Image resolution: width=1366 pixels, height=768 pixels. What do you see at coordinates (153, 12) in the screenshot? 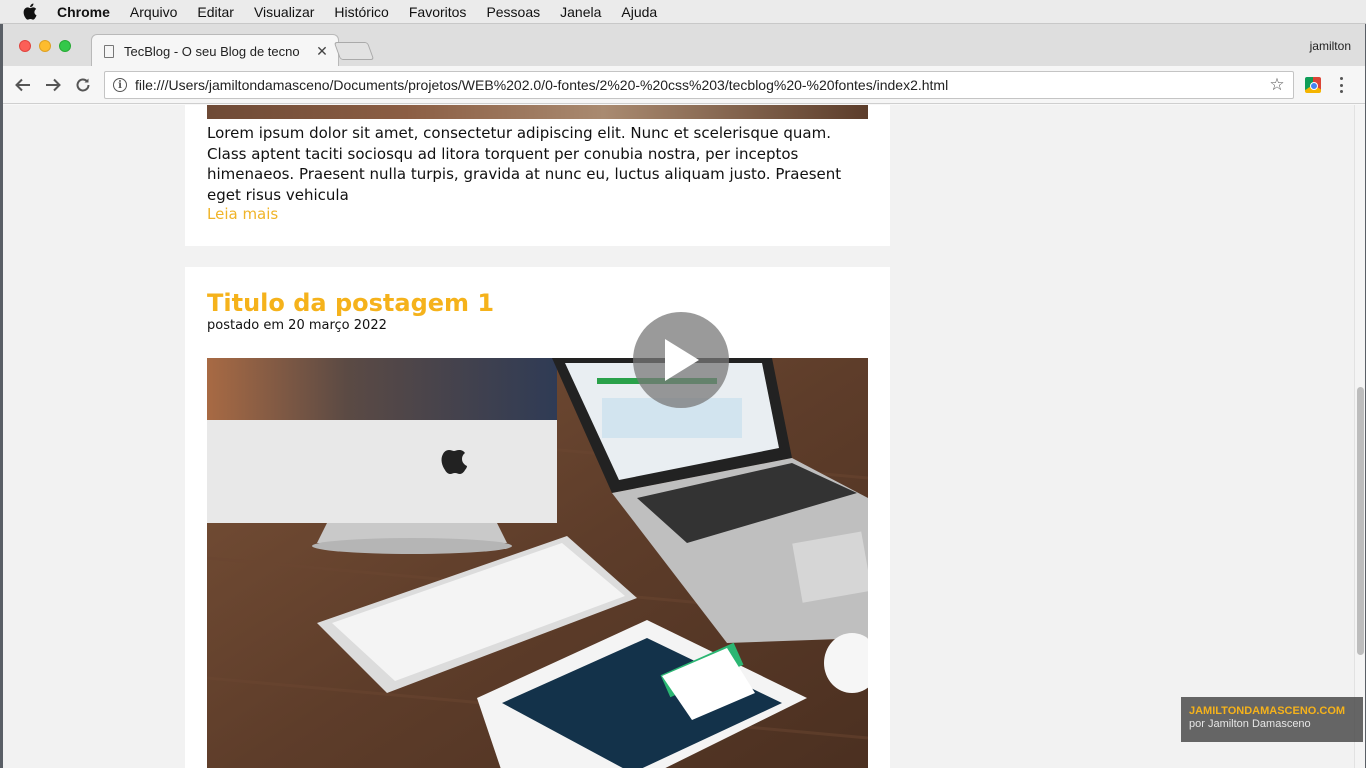
I see `menu-arquivo: Arquivo` at bounding box center [153, 12].